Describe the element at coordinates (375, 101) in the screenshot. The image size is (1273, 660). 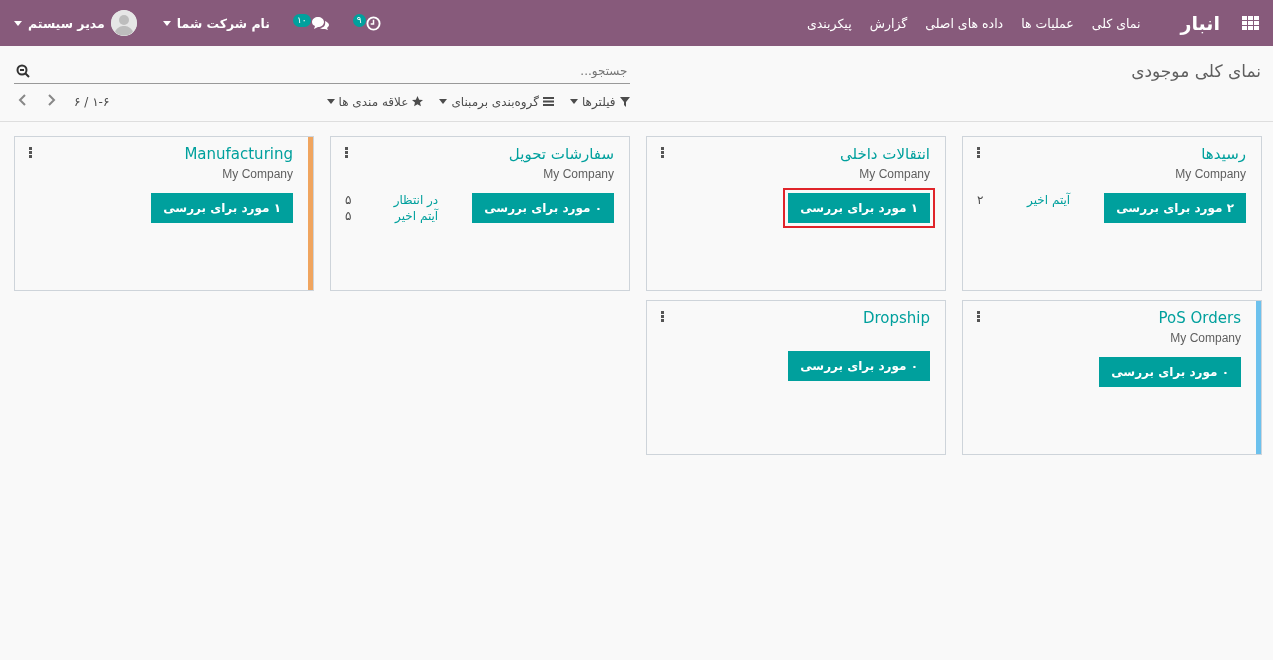
I see `filter-dropdown: علاقه مندی ها` at that location.